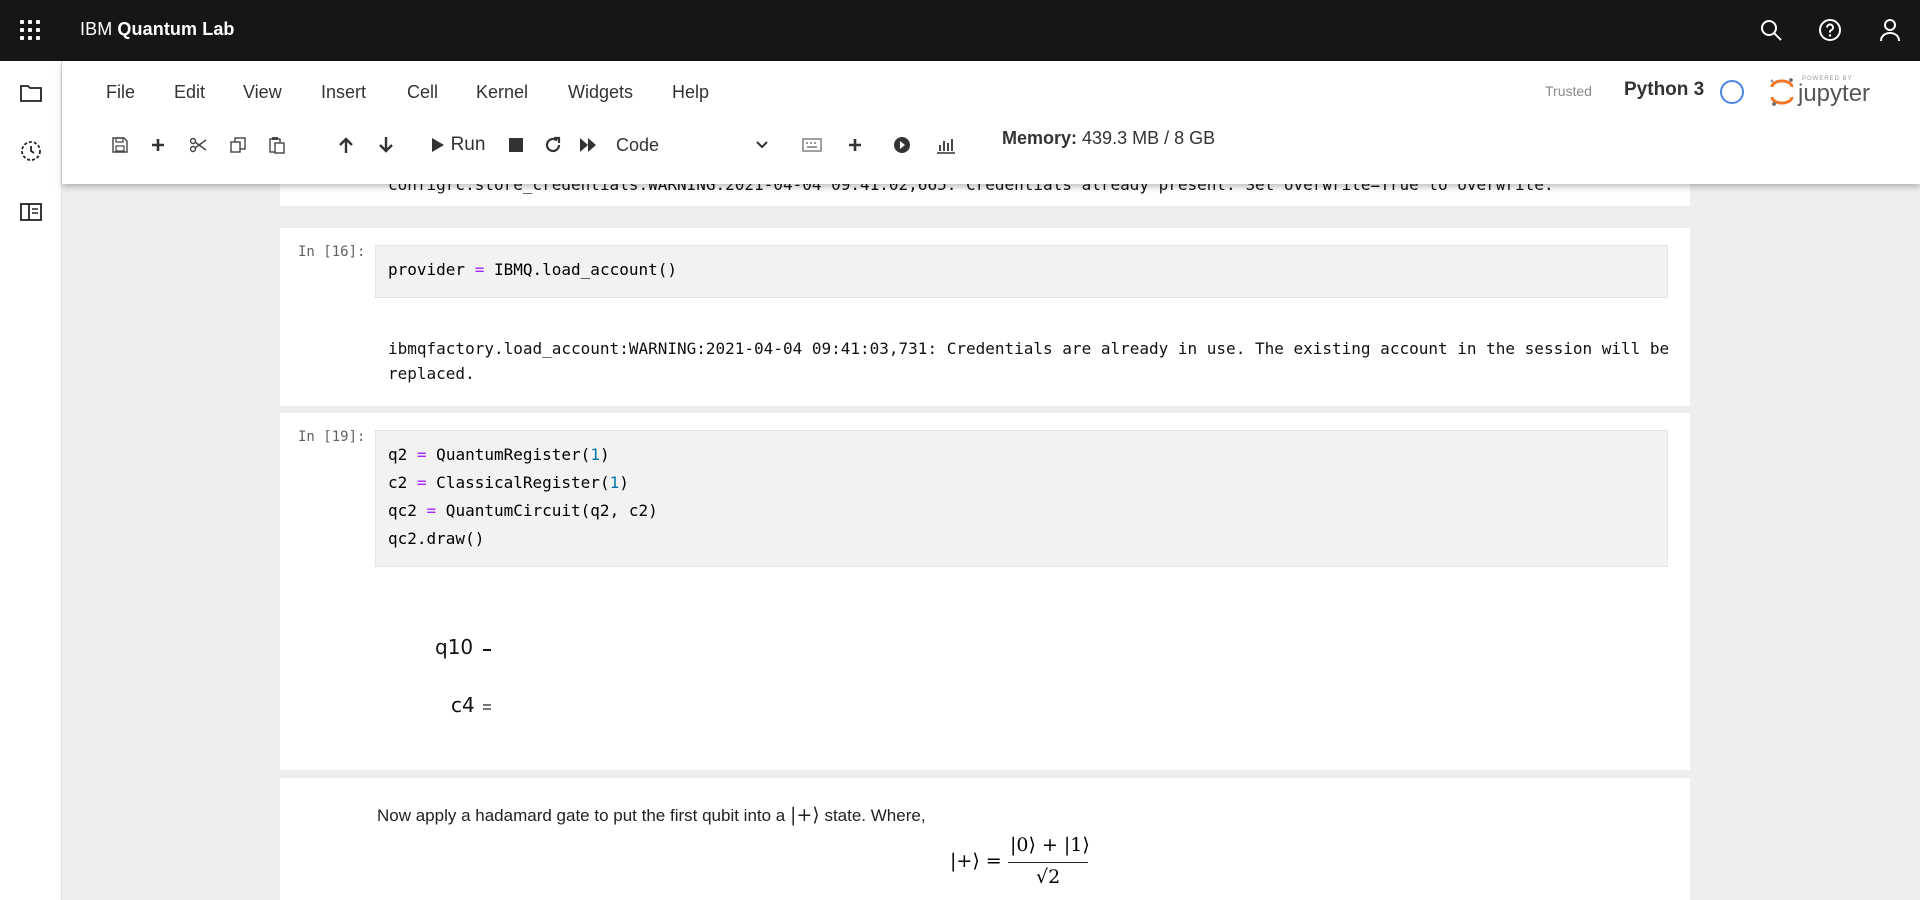 The width and height of the screenshot is (1920, 900). What do you see at coordinates (902, 145) in the screenshot?
I see `record-icon` at bounding box center [902, 145].